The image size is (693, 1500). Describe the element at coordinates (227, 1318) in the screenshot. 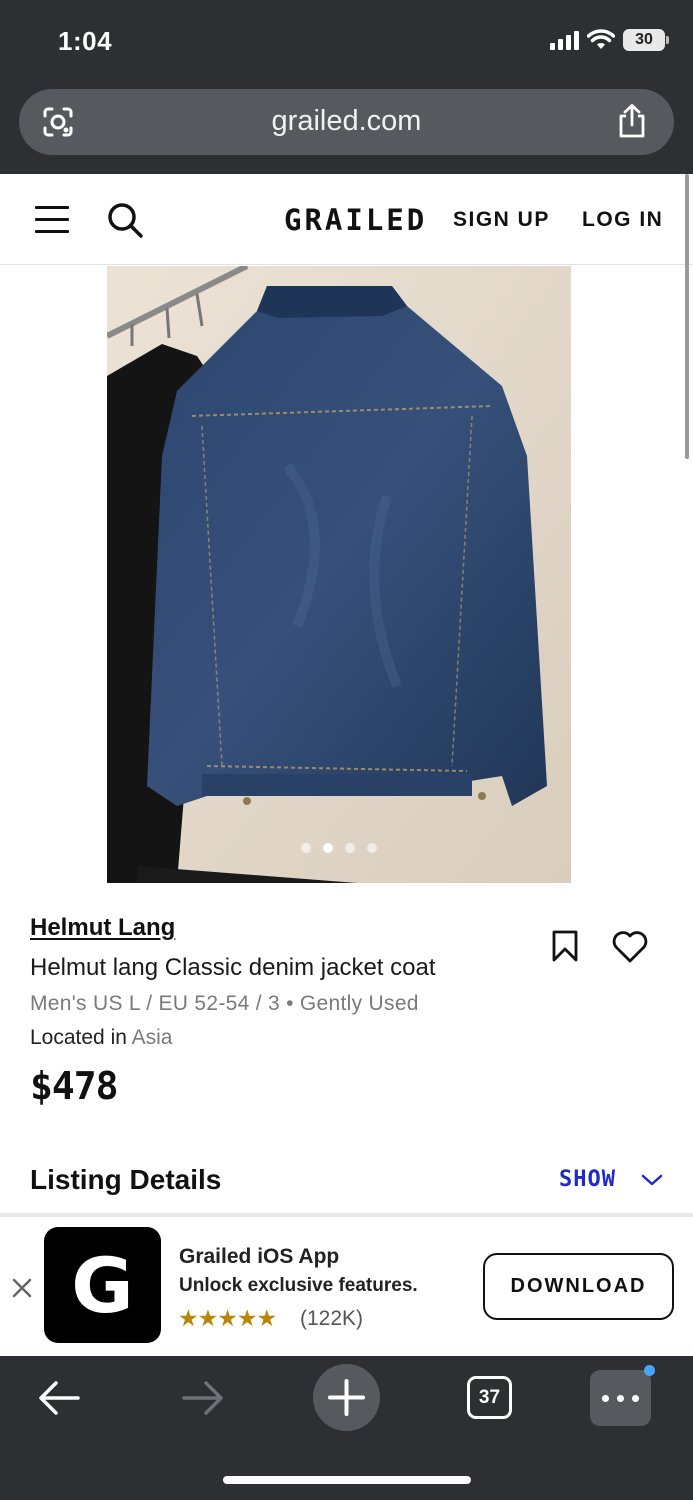

I see `star-rating-icon: ★★★★★` at that location.